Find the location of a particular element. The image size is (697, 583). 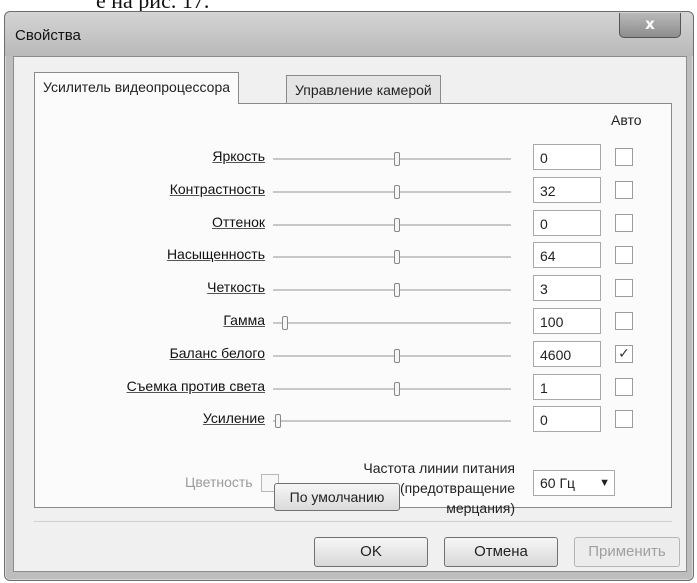

auto-column-header: Авто is located at coordinates (626, 120).